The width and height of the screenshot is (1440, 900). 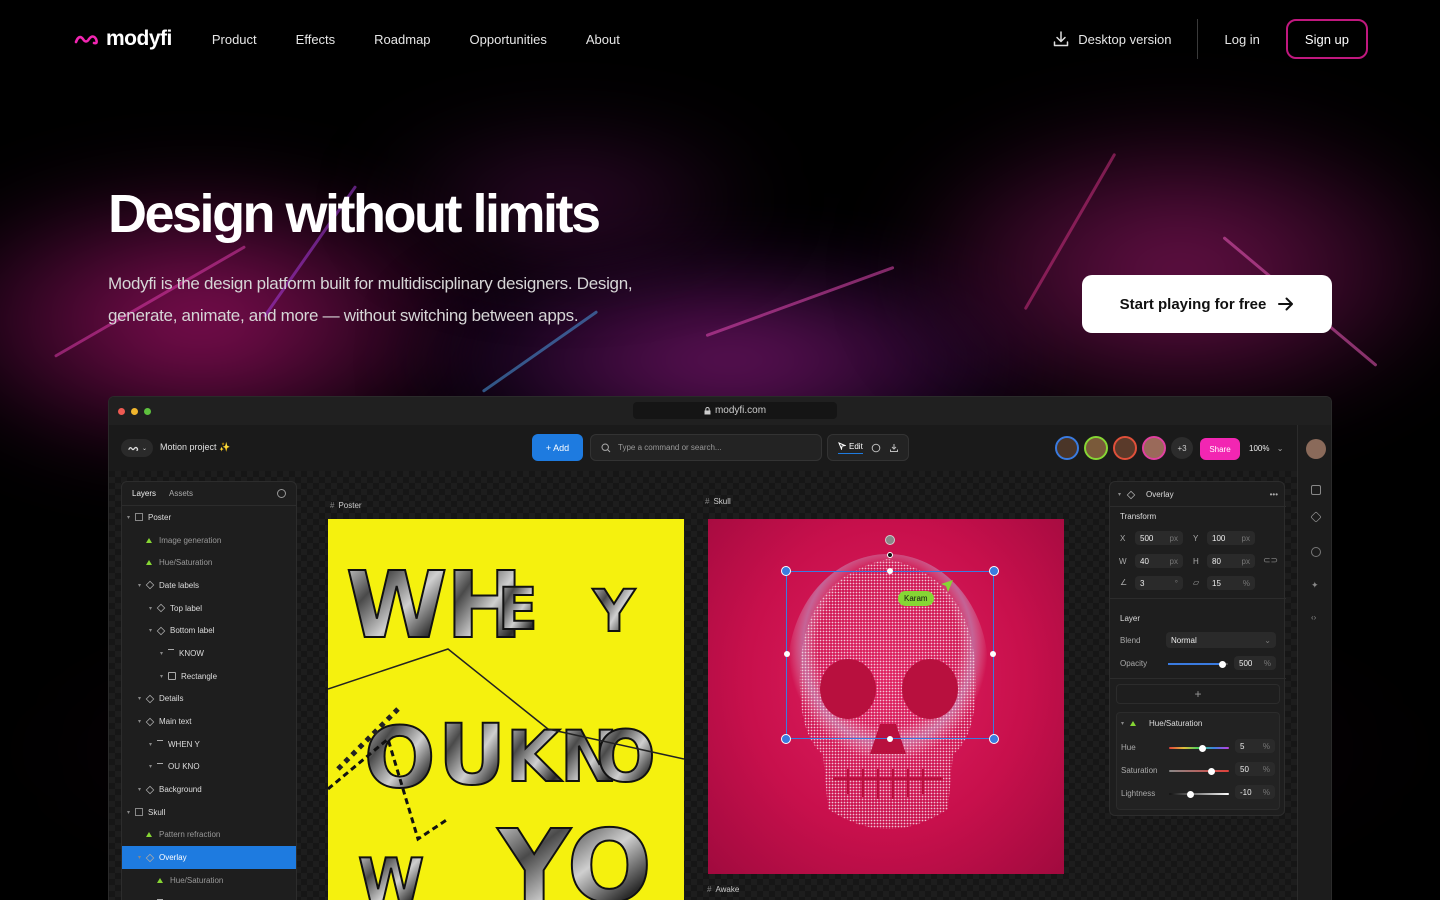 What do you see at coordinates (209, 630) in the screenshot?
I see `layer-row: ▾ Bottom label` at bounding box center [209, 630].